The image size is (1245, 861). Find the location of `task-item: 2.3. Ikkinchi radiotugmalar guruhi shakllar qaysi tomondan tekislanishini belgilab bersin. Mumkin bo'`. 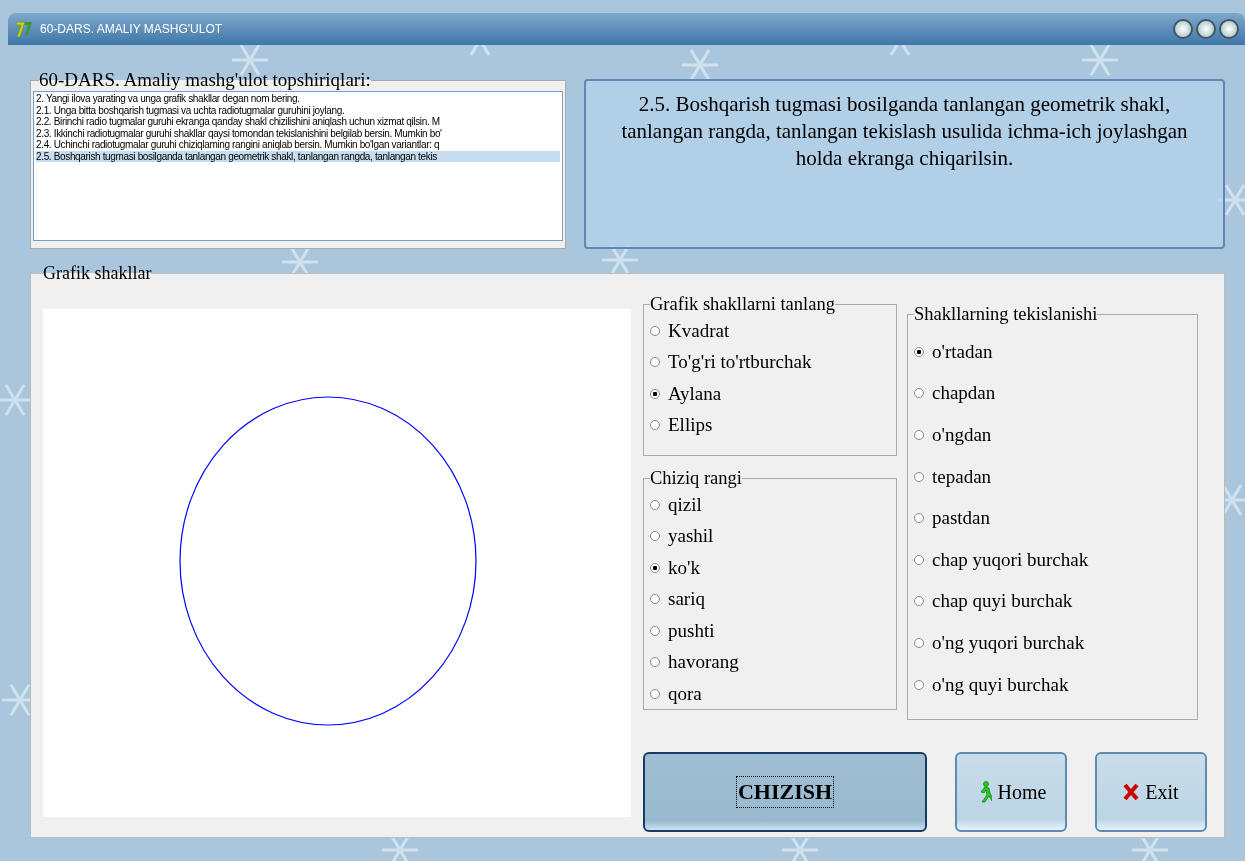

task-item: 2.3. Ikkinchi radiotugmalar guruhi shakllar qaysi tomondan tekislanishini belgilab bersin. Mumkin bo' is located at coordinates (298, 133).